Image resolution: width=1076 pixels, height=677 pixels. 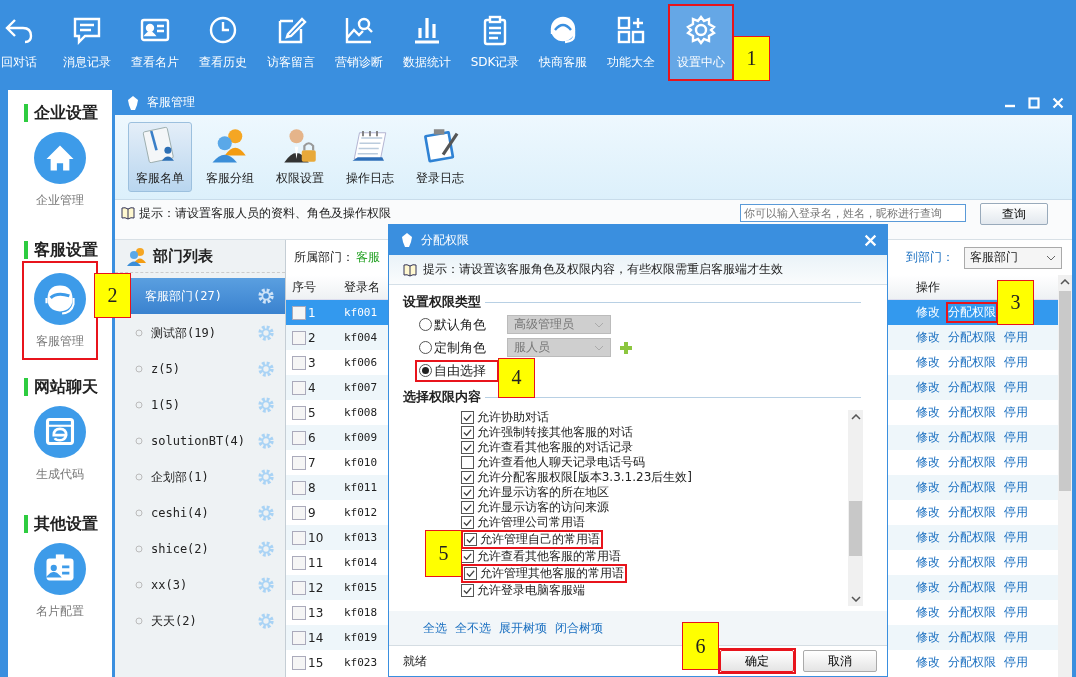 What do you see at coordinates (160, 157) in the screenshot?
I see `ribbon-tab: 客服名单` at bounding box center [160, 157].